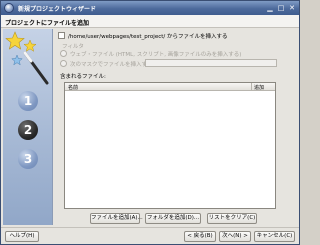 Image resolution: width=320 pixels, height=245 pixels. Describe the element at coordinates (150, 21) in the screenshot. I see `page-header: プロジェクトにファイルを追加` at that location.